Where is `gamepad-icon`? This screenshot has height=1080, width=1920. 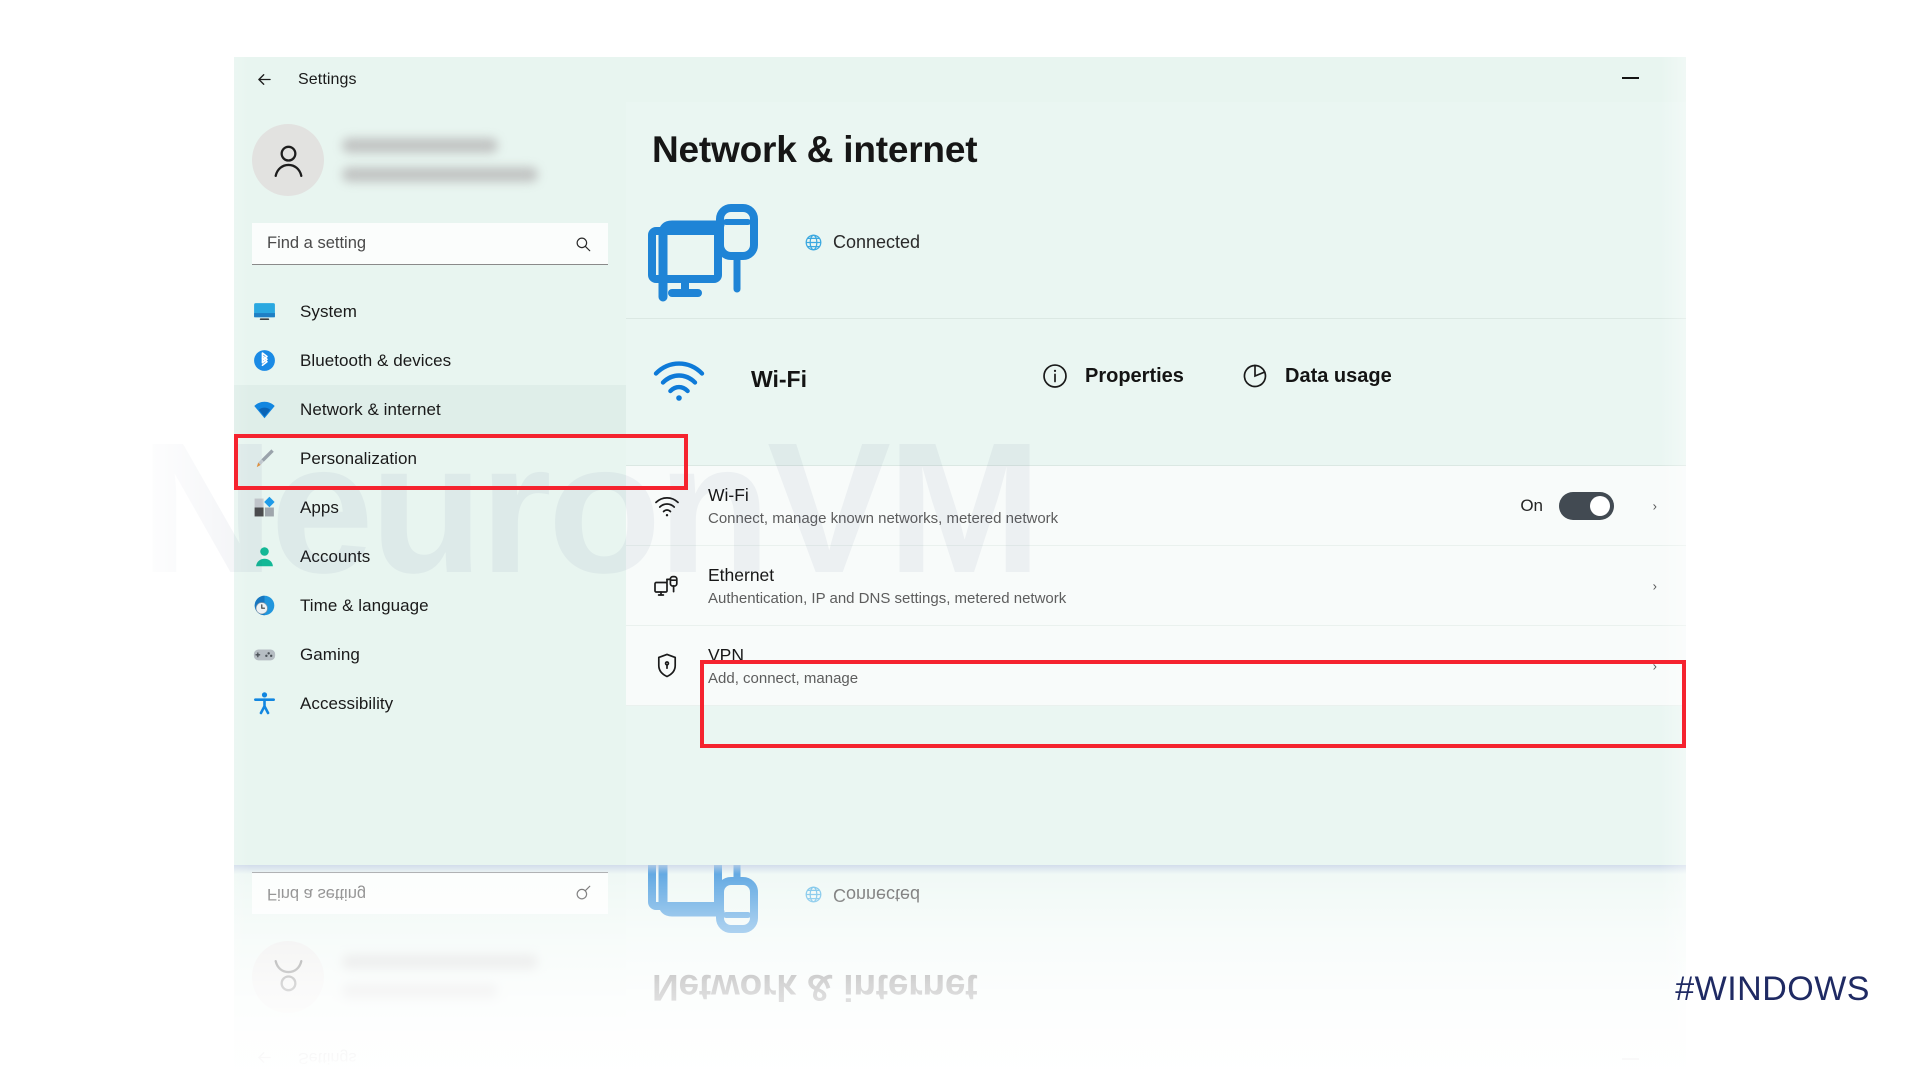
gamepad-icon is located at coordinates (264, 654).